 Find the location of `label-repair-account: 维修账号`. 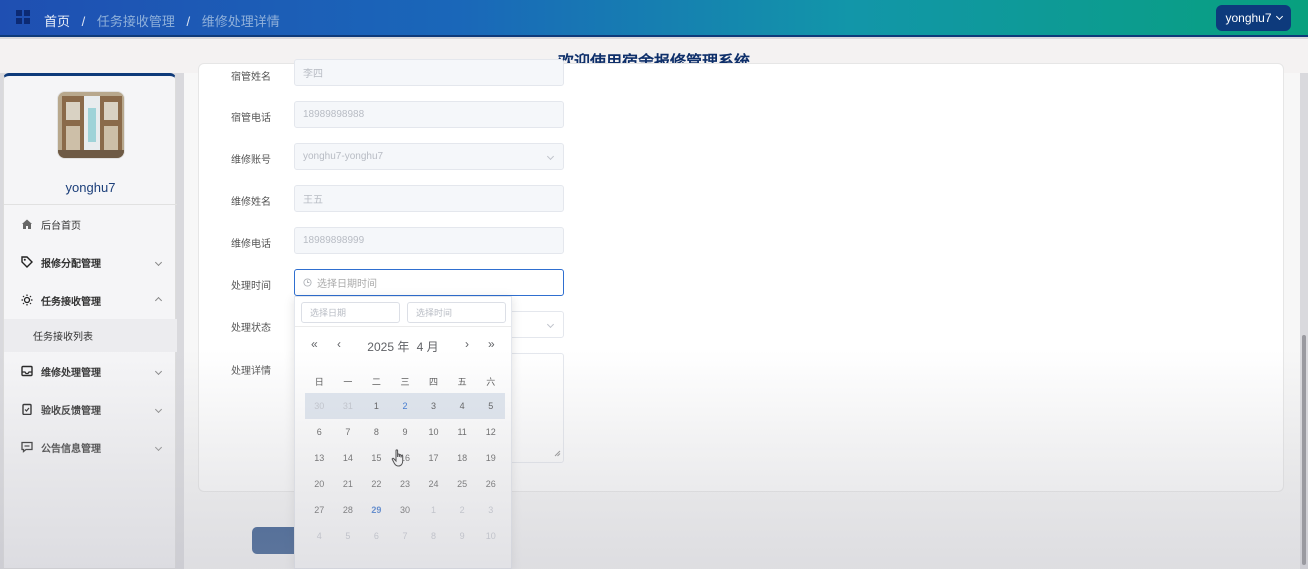

label-repair-account: 维修账号 is located at coordinates (251, 160).